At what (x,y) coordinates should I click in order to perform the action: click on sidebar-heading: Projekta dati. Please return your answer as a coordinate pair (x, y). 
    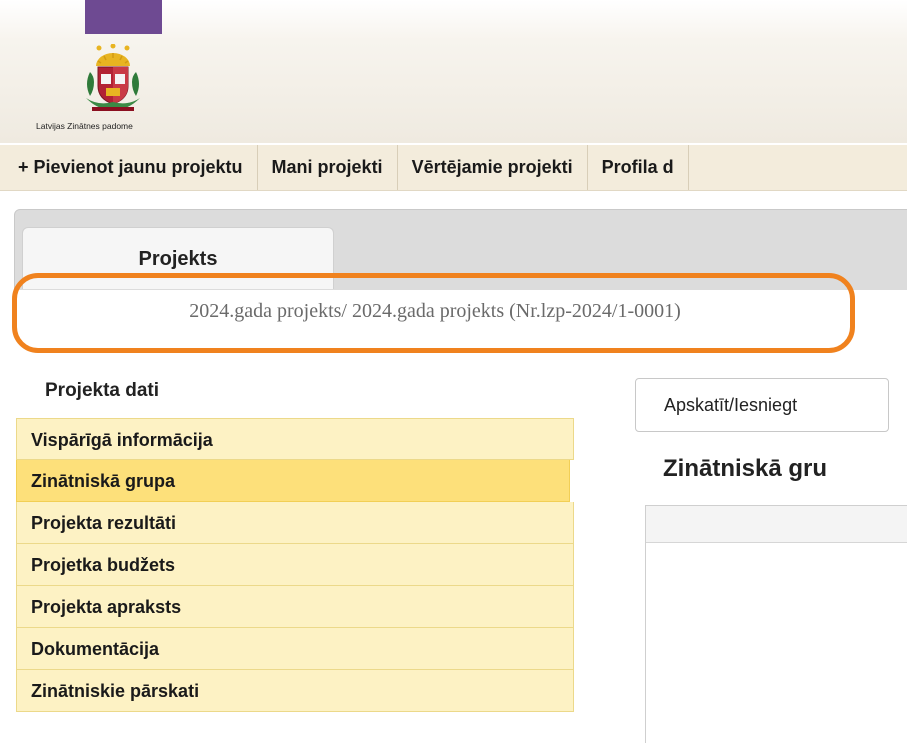
    Looking at the image, I should click on (102, 390).